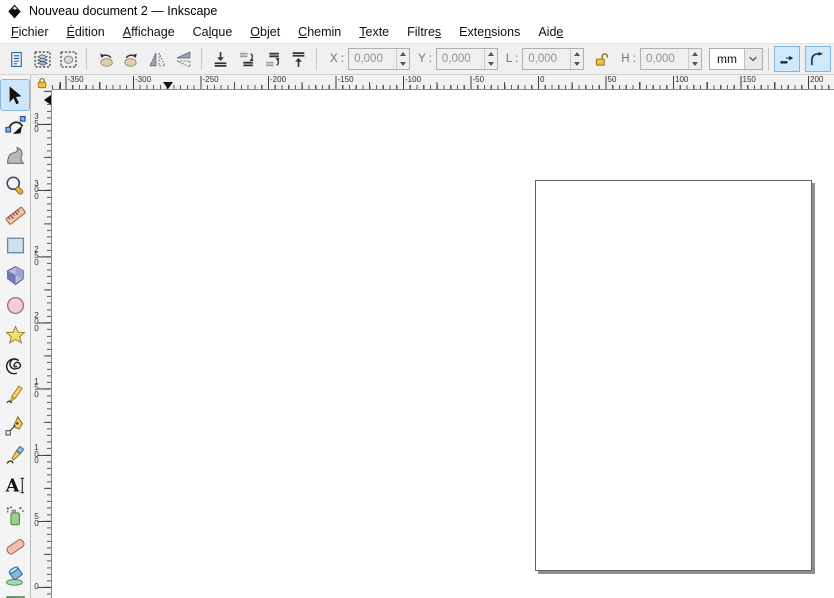 The image size is (834, 598). What do you see at coordinates (168, 85) in the screenshot?
I see `ruler-position-marker` at bounding box center [168, 85].